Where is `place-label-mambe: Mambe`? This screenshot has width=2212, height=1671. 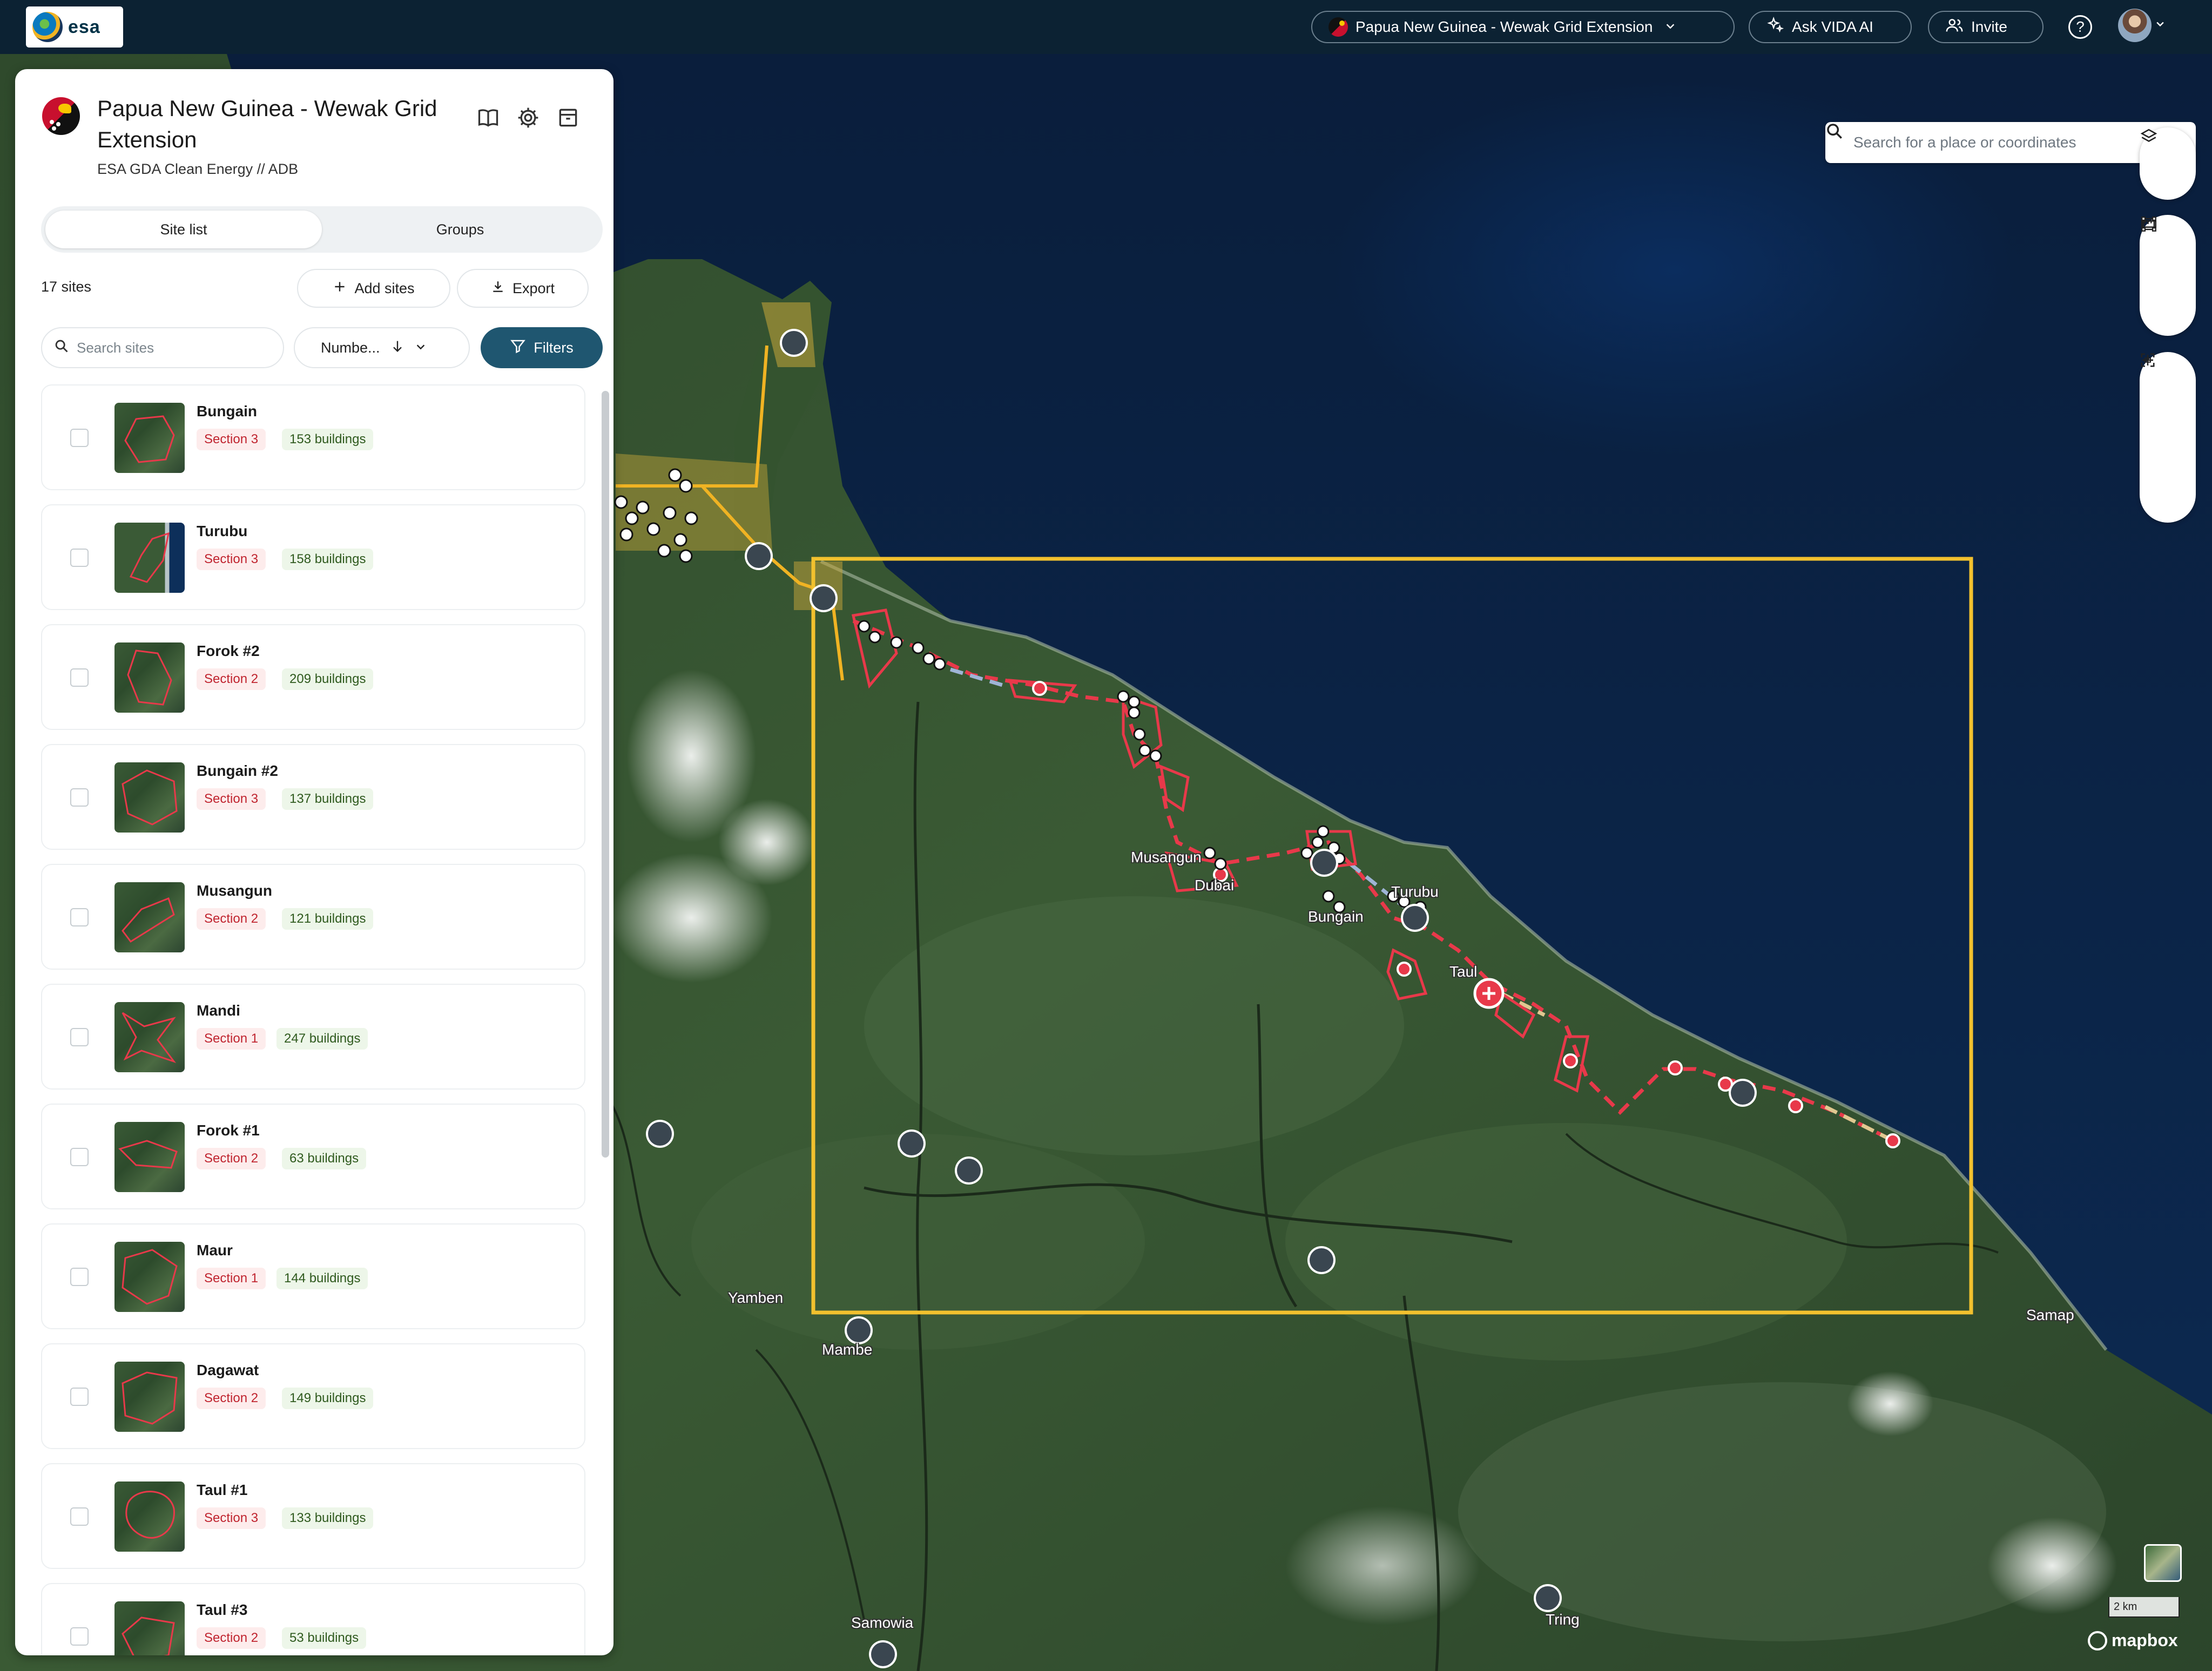 place-label-mambe: Mambe is located at coordinates (847, 1349).